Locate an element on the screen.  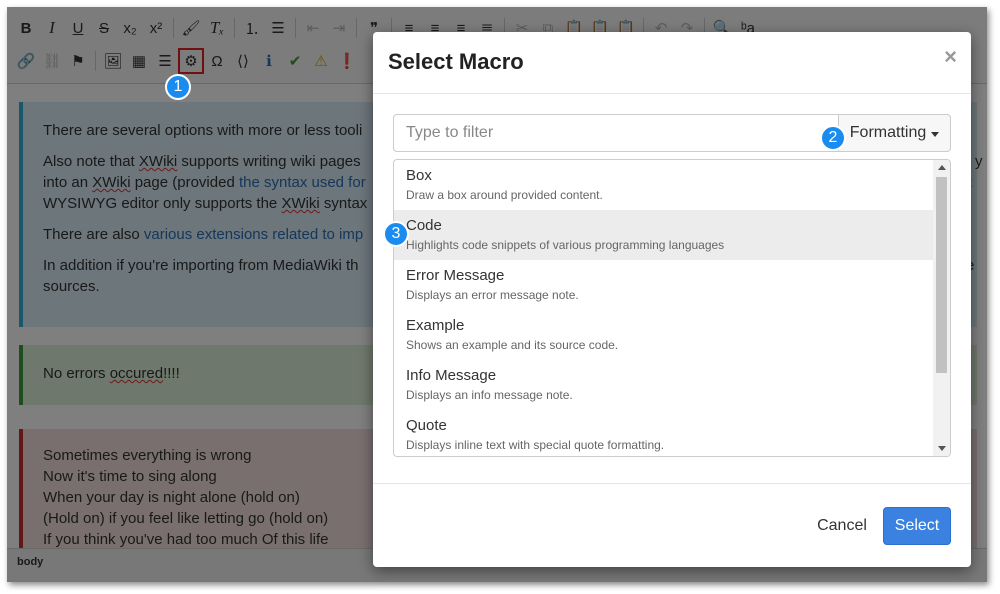
macro-name: Code is located at coordinates (424, 225).